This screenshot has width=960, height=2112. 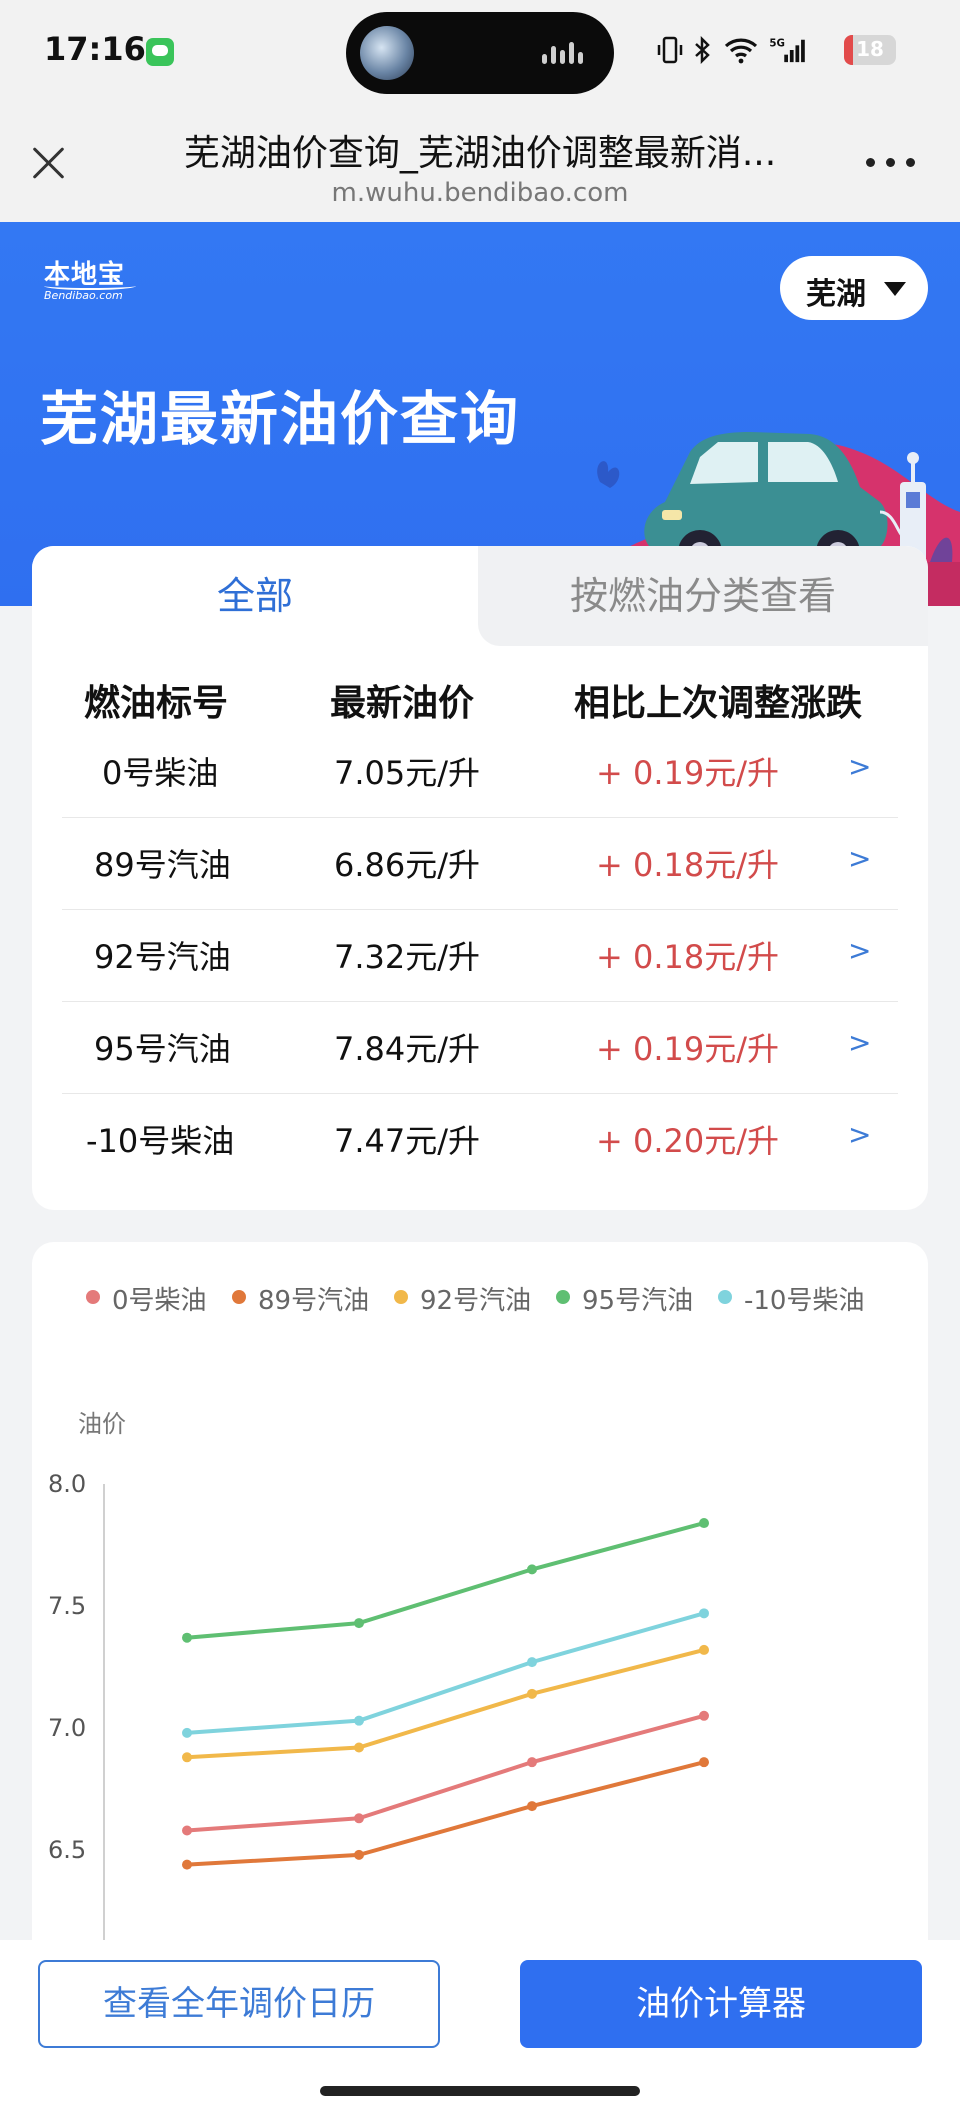 What do you see at coordinates (160, 1141) in the screenshot?
I see `fuel-grade: -10号柴油` at bounding box center [160, 1141].